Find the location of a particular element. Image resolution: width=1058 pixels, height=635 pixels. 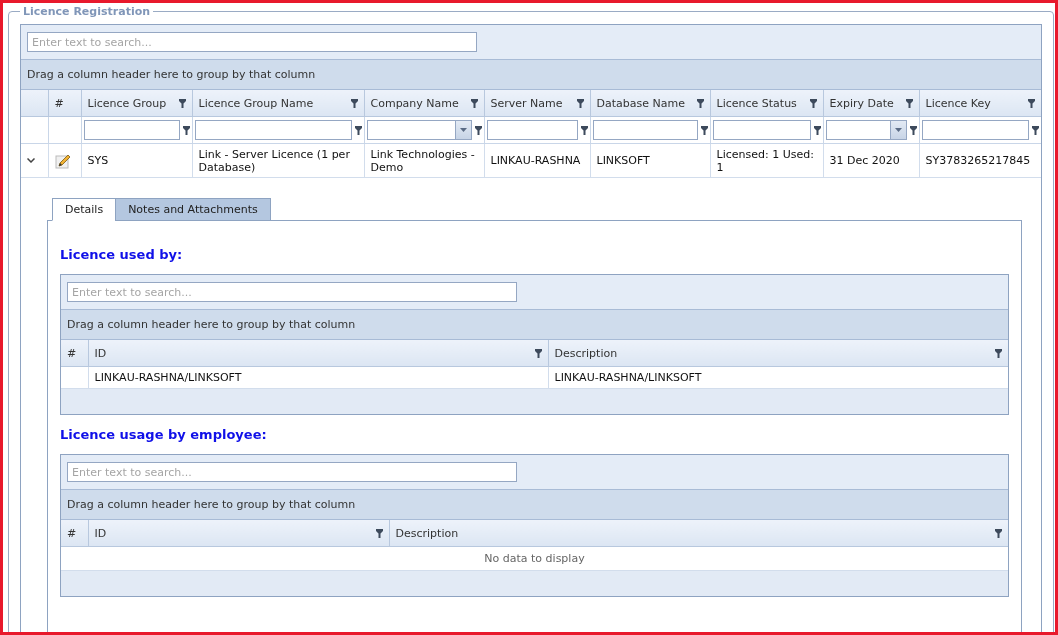

column-header: Licence Key is located at coordinates (980, 103).